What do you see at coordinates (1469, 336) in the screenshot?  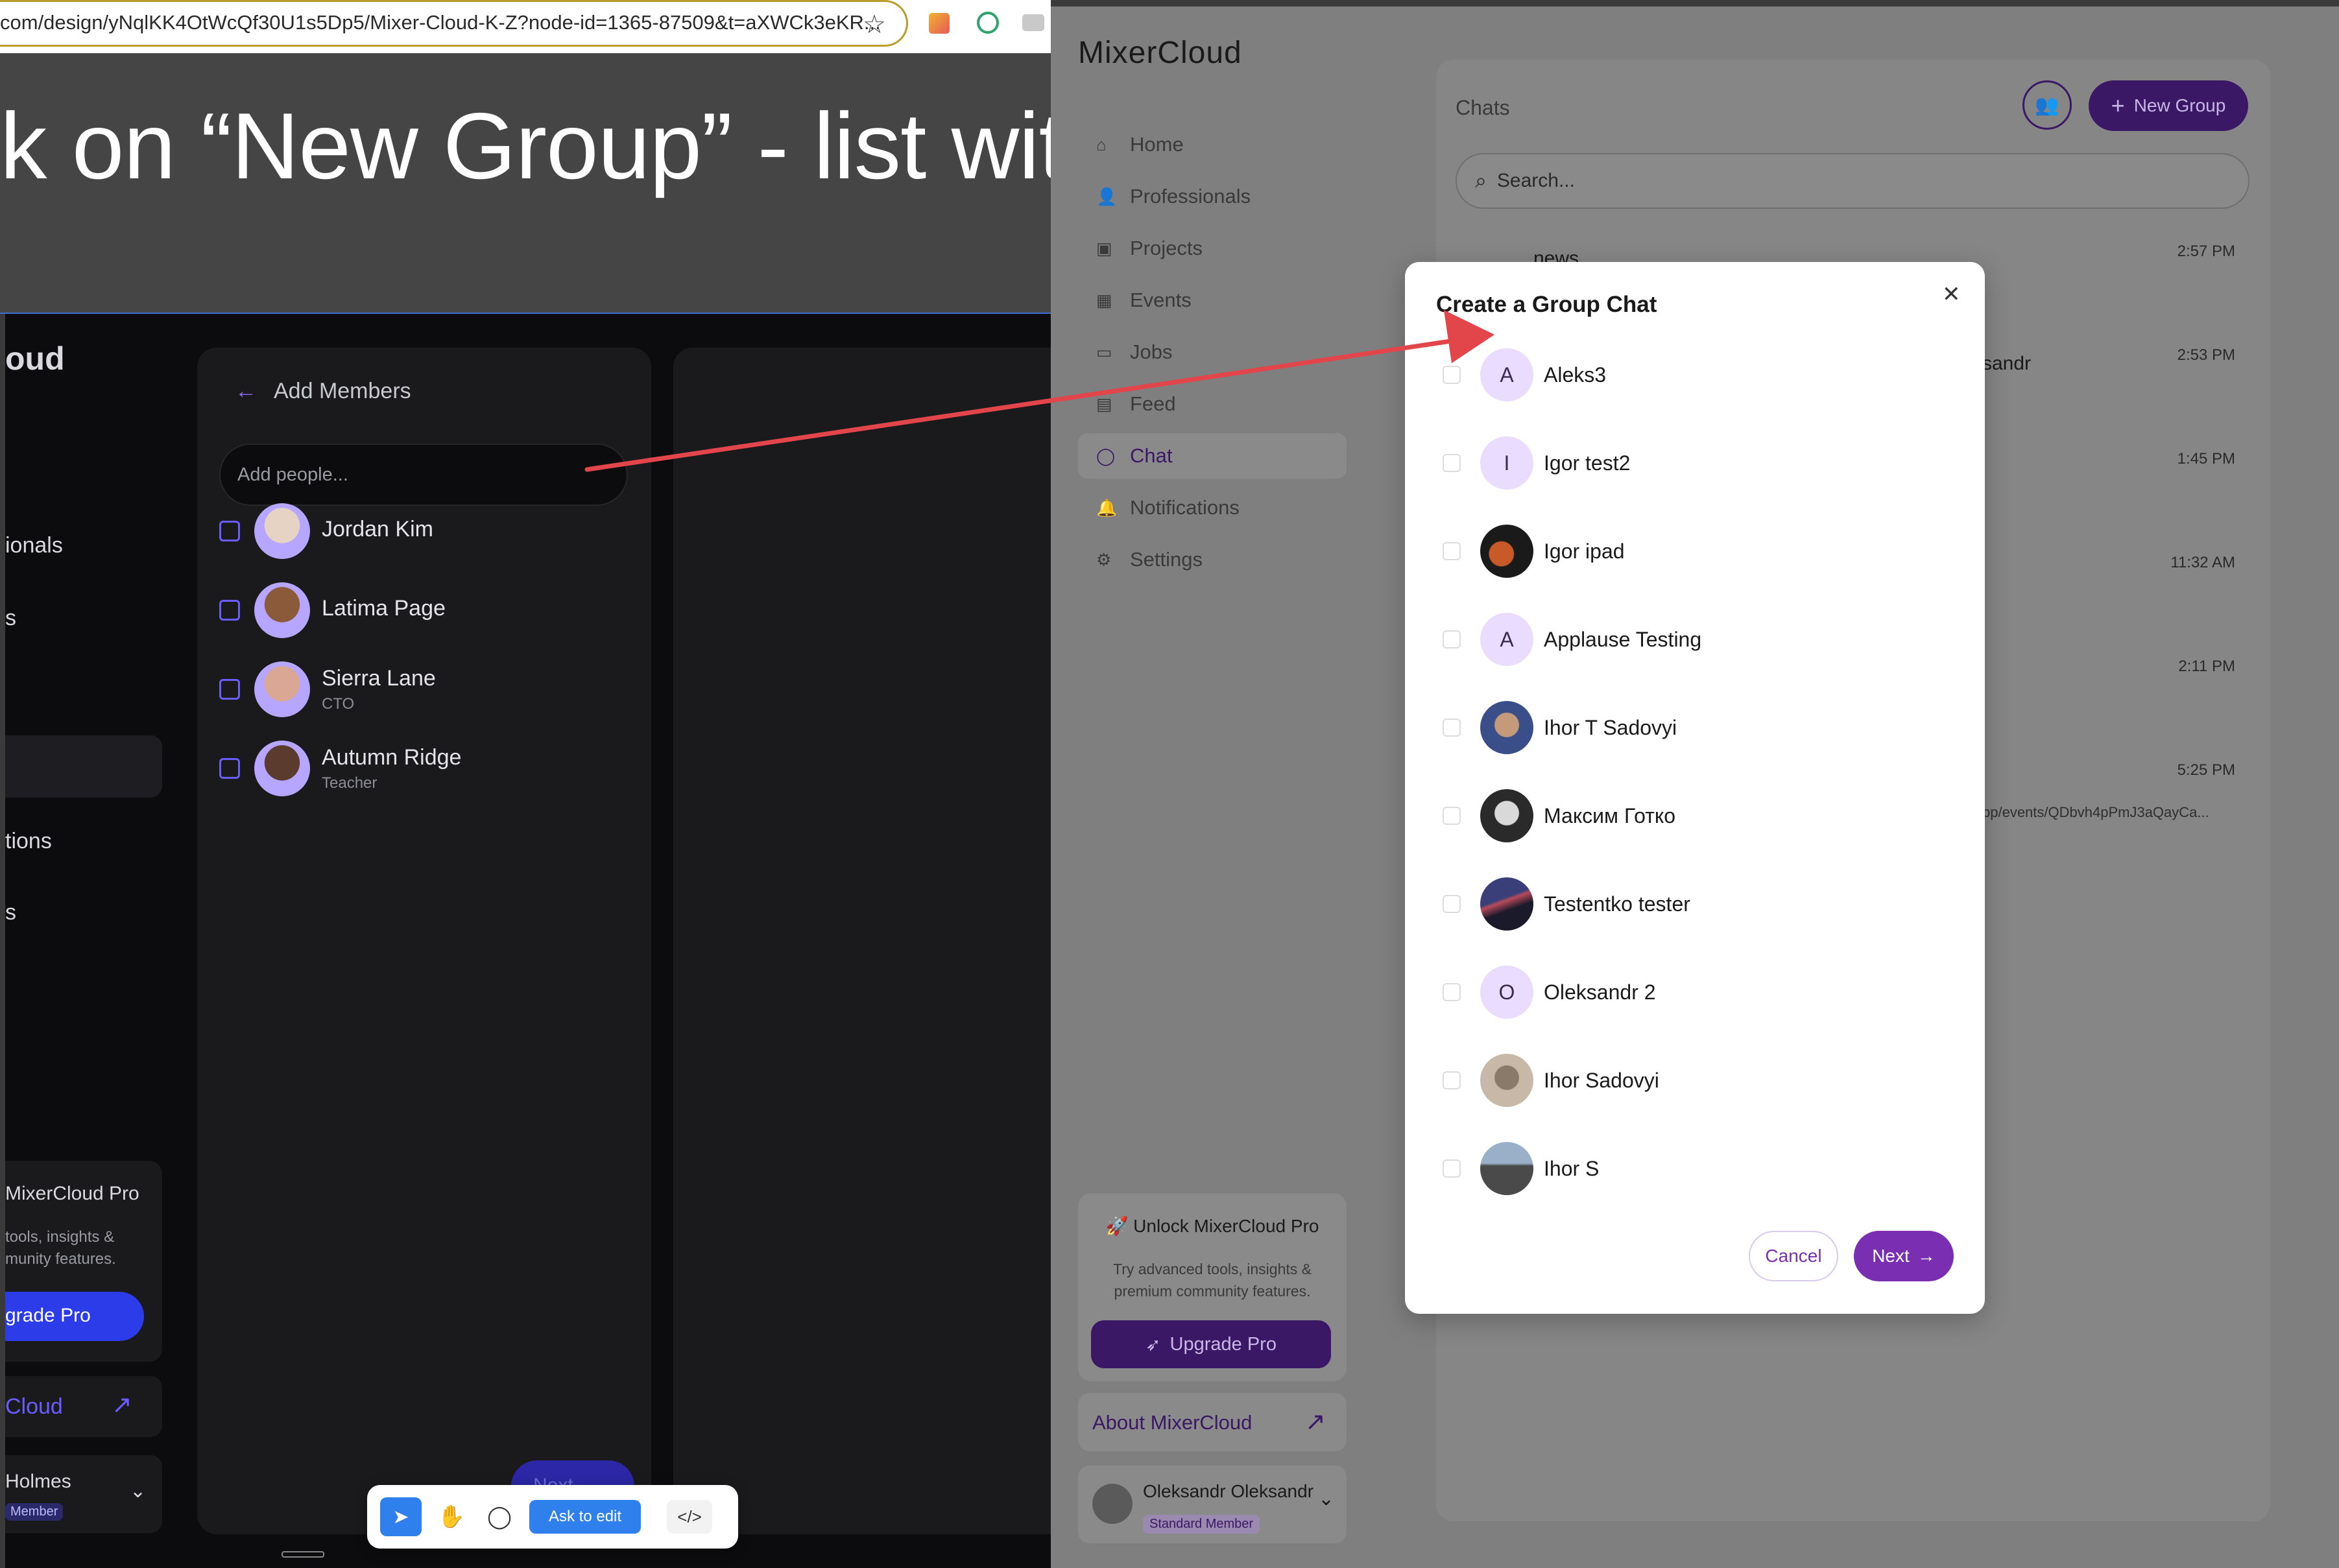 I see `annotation-arrow-head` at bounding box center [1469, 336].